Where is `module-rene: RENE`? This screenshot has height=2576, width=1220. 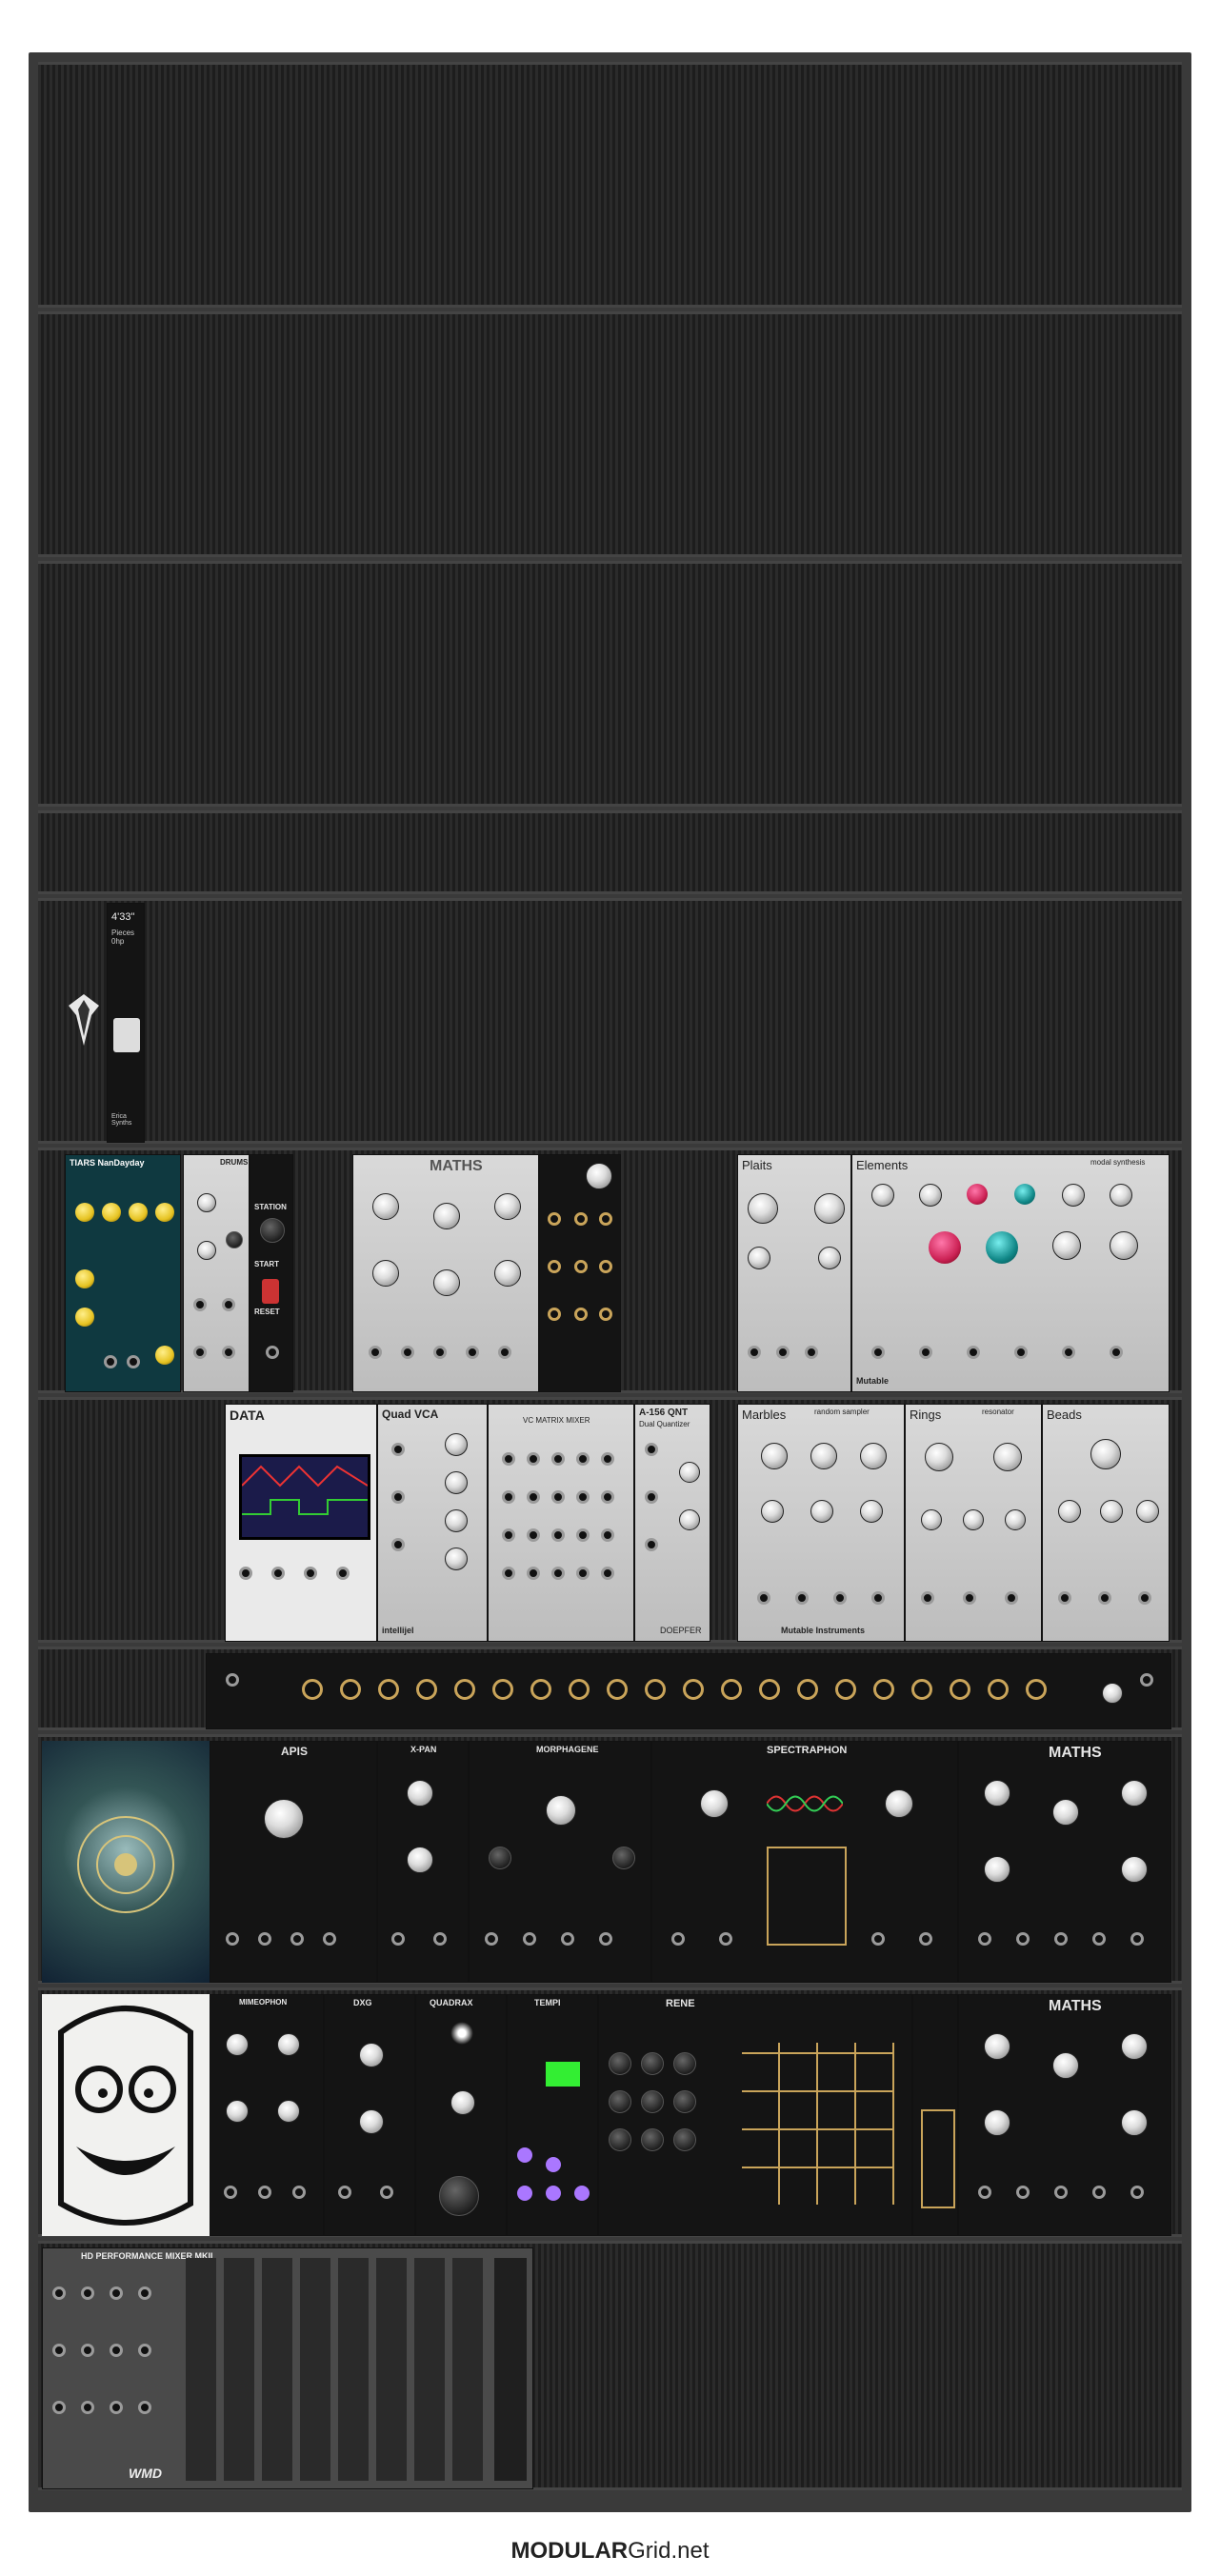
module-rene: RENE is located at coordinates (755, 2115).